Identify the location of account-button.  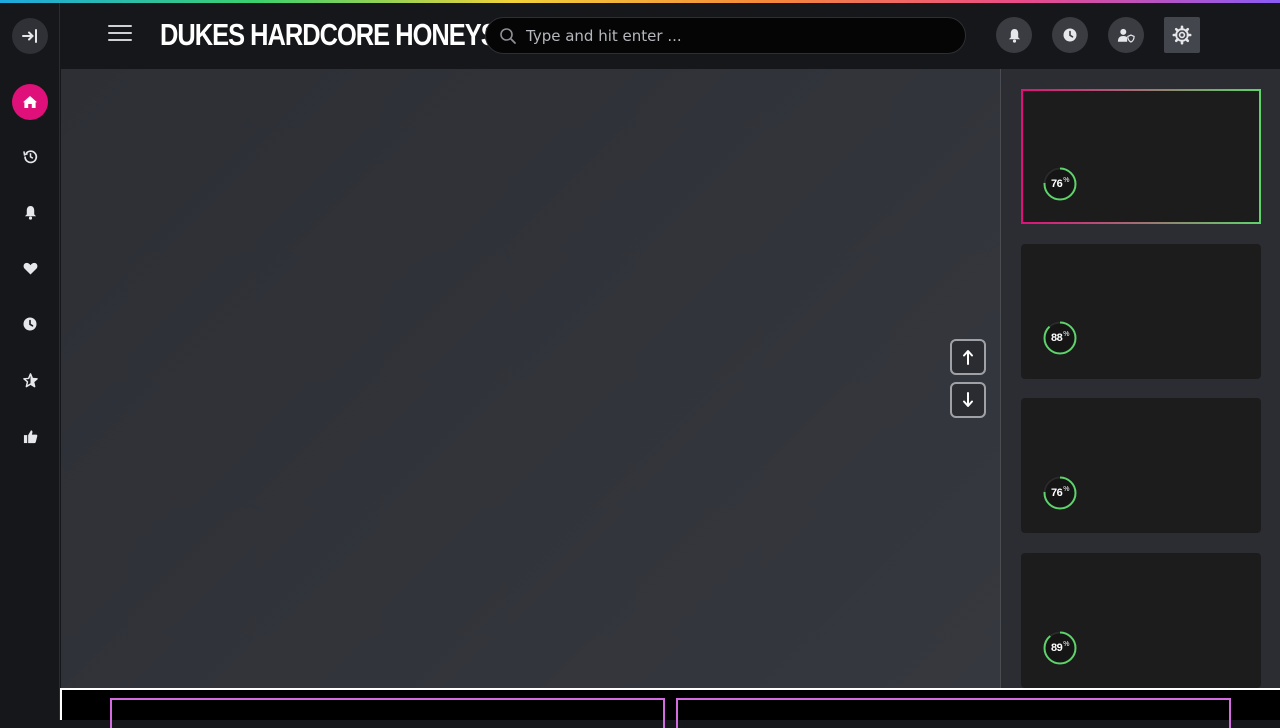
(1126, 35).